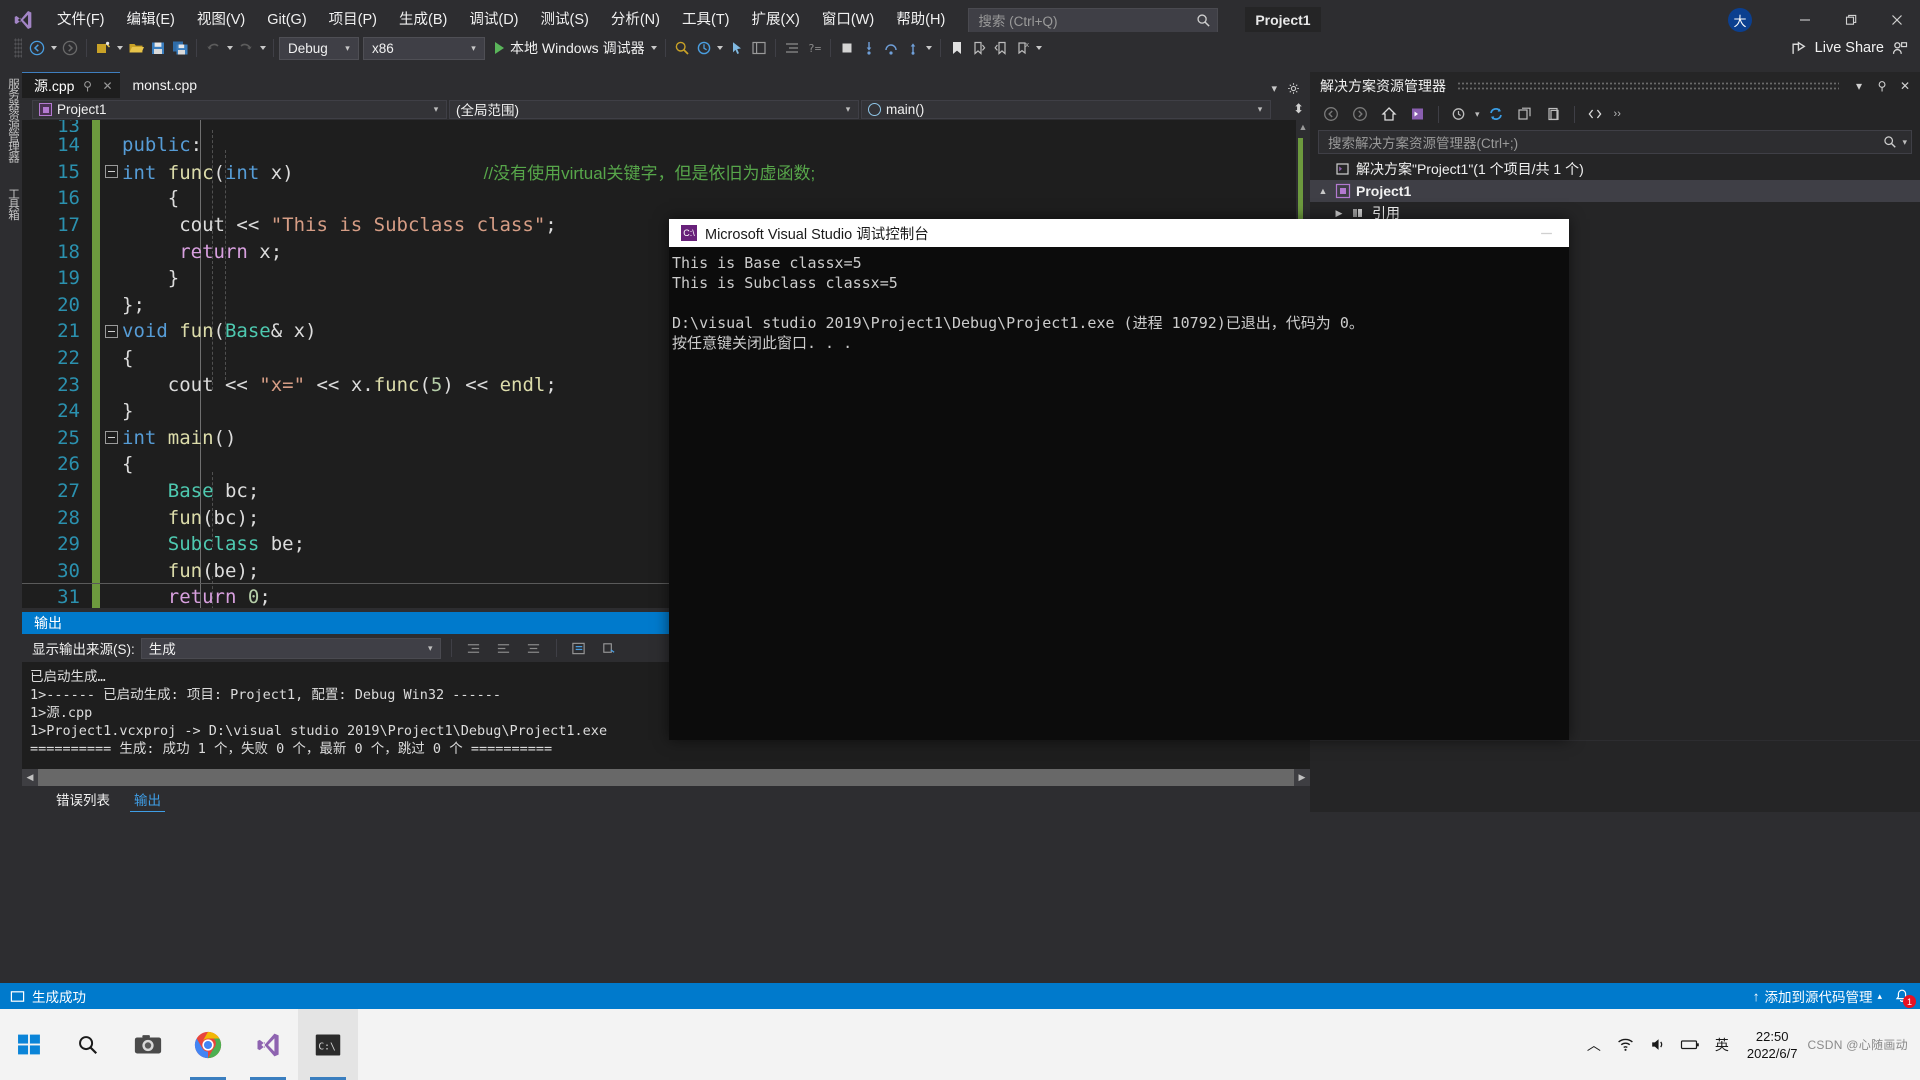  I want to click on split-view-icon: ⬍, so click(1301, 109).